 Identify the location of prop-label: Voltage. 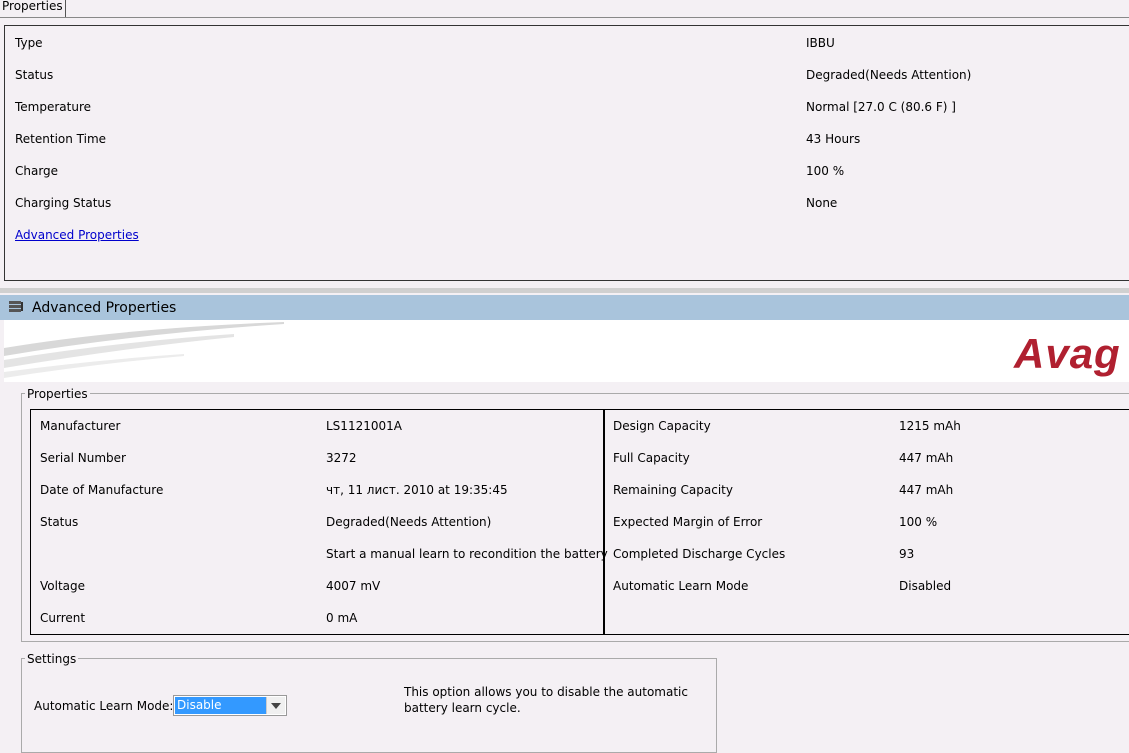
(63, 586).